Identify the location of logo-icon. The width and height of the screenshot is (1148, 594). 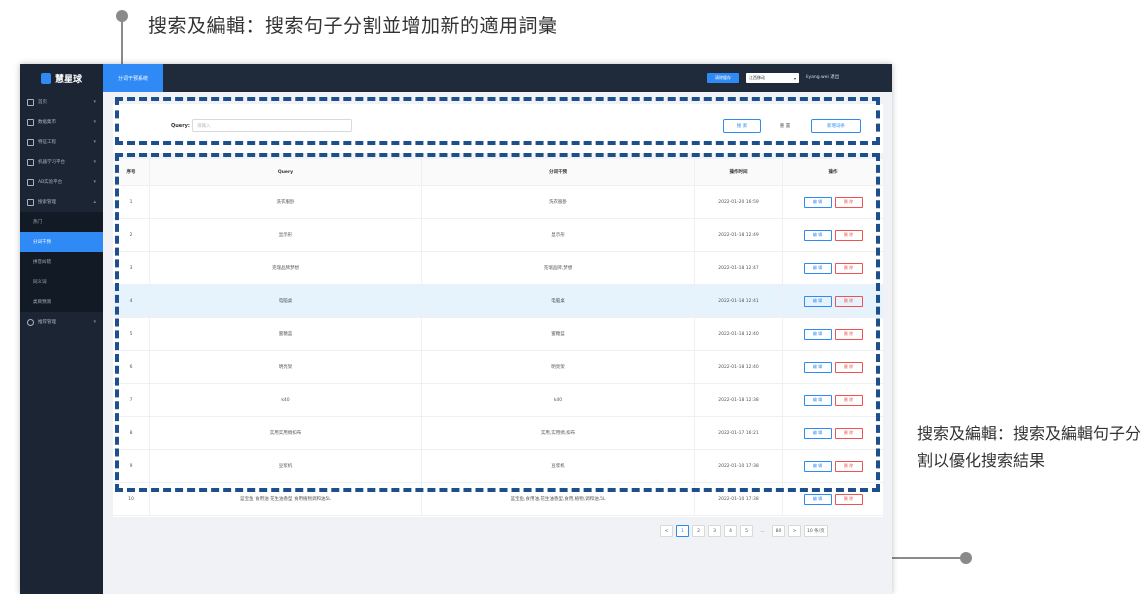
(45, 78).